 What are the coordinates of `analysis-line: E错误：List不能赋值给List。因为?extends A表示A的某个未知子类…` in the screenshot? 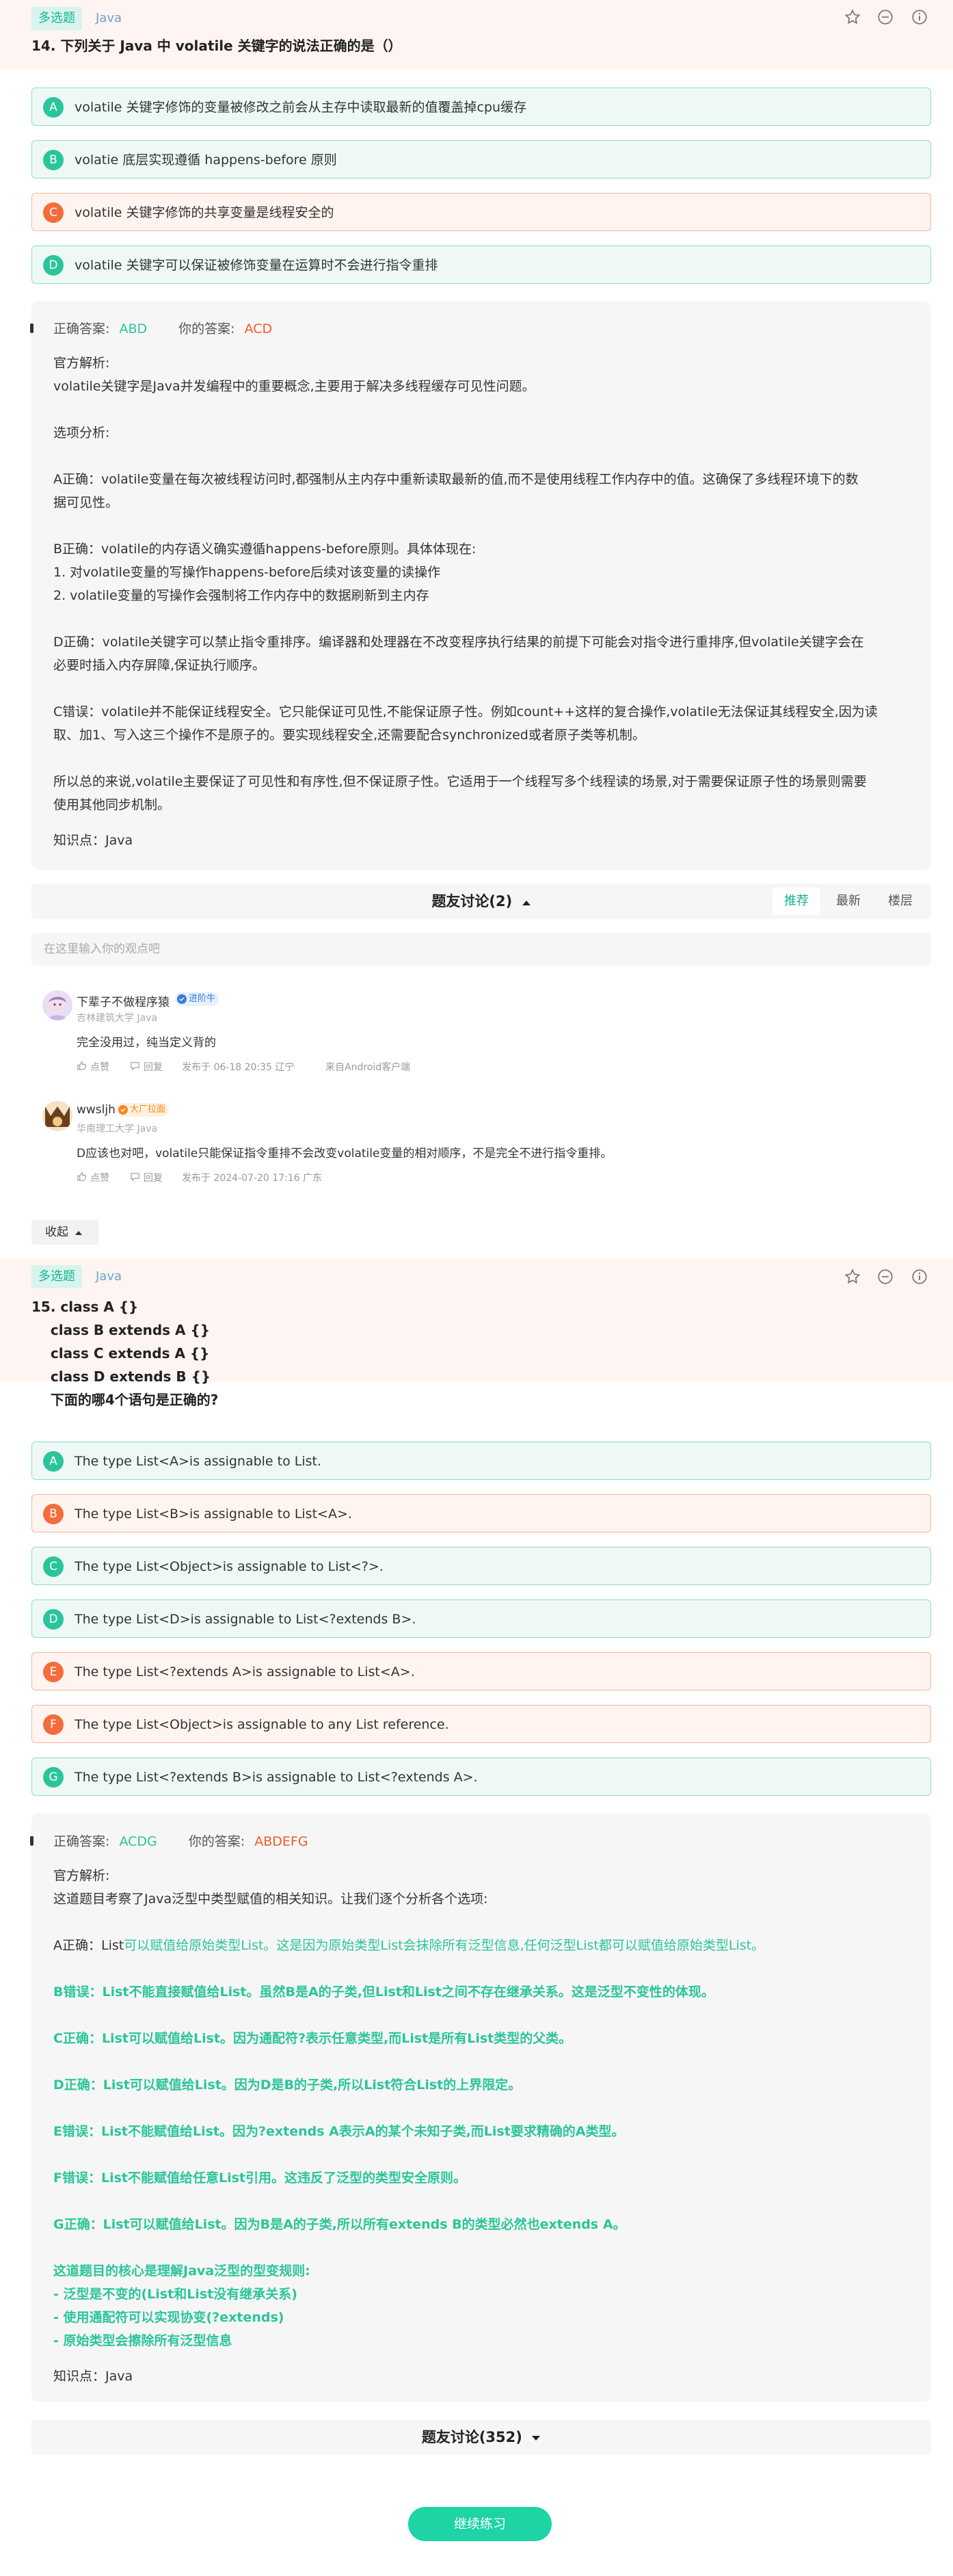 It's located at (339, 2131).